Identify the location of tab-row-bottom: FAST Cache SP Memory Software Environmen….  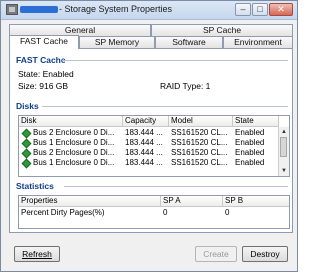
(151, 42).